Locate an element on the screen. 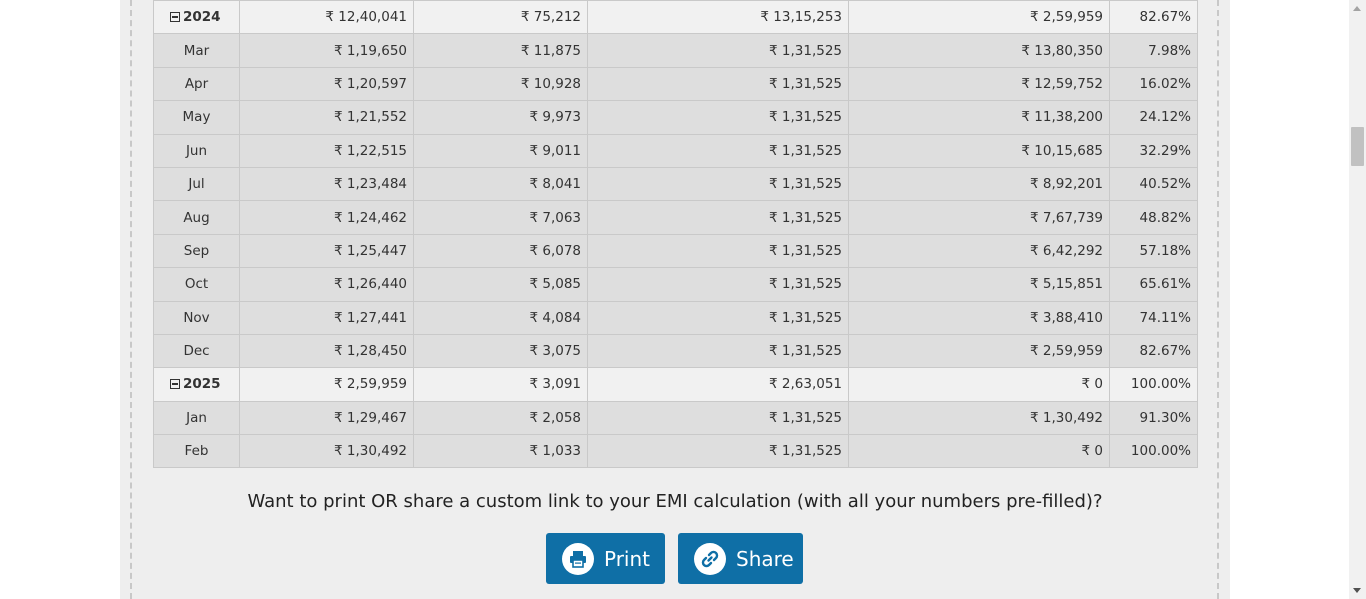 The image size is (1366, 599). principal-cell: ₹ 1,27,441 is located at coordinates (326, 317).